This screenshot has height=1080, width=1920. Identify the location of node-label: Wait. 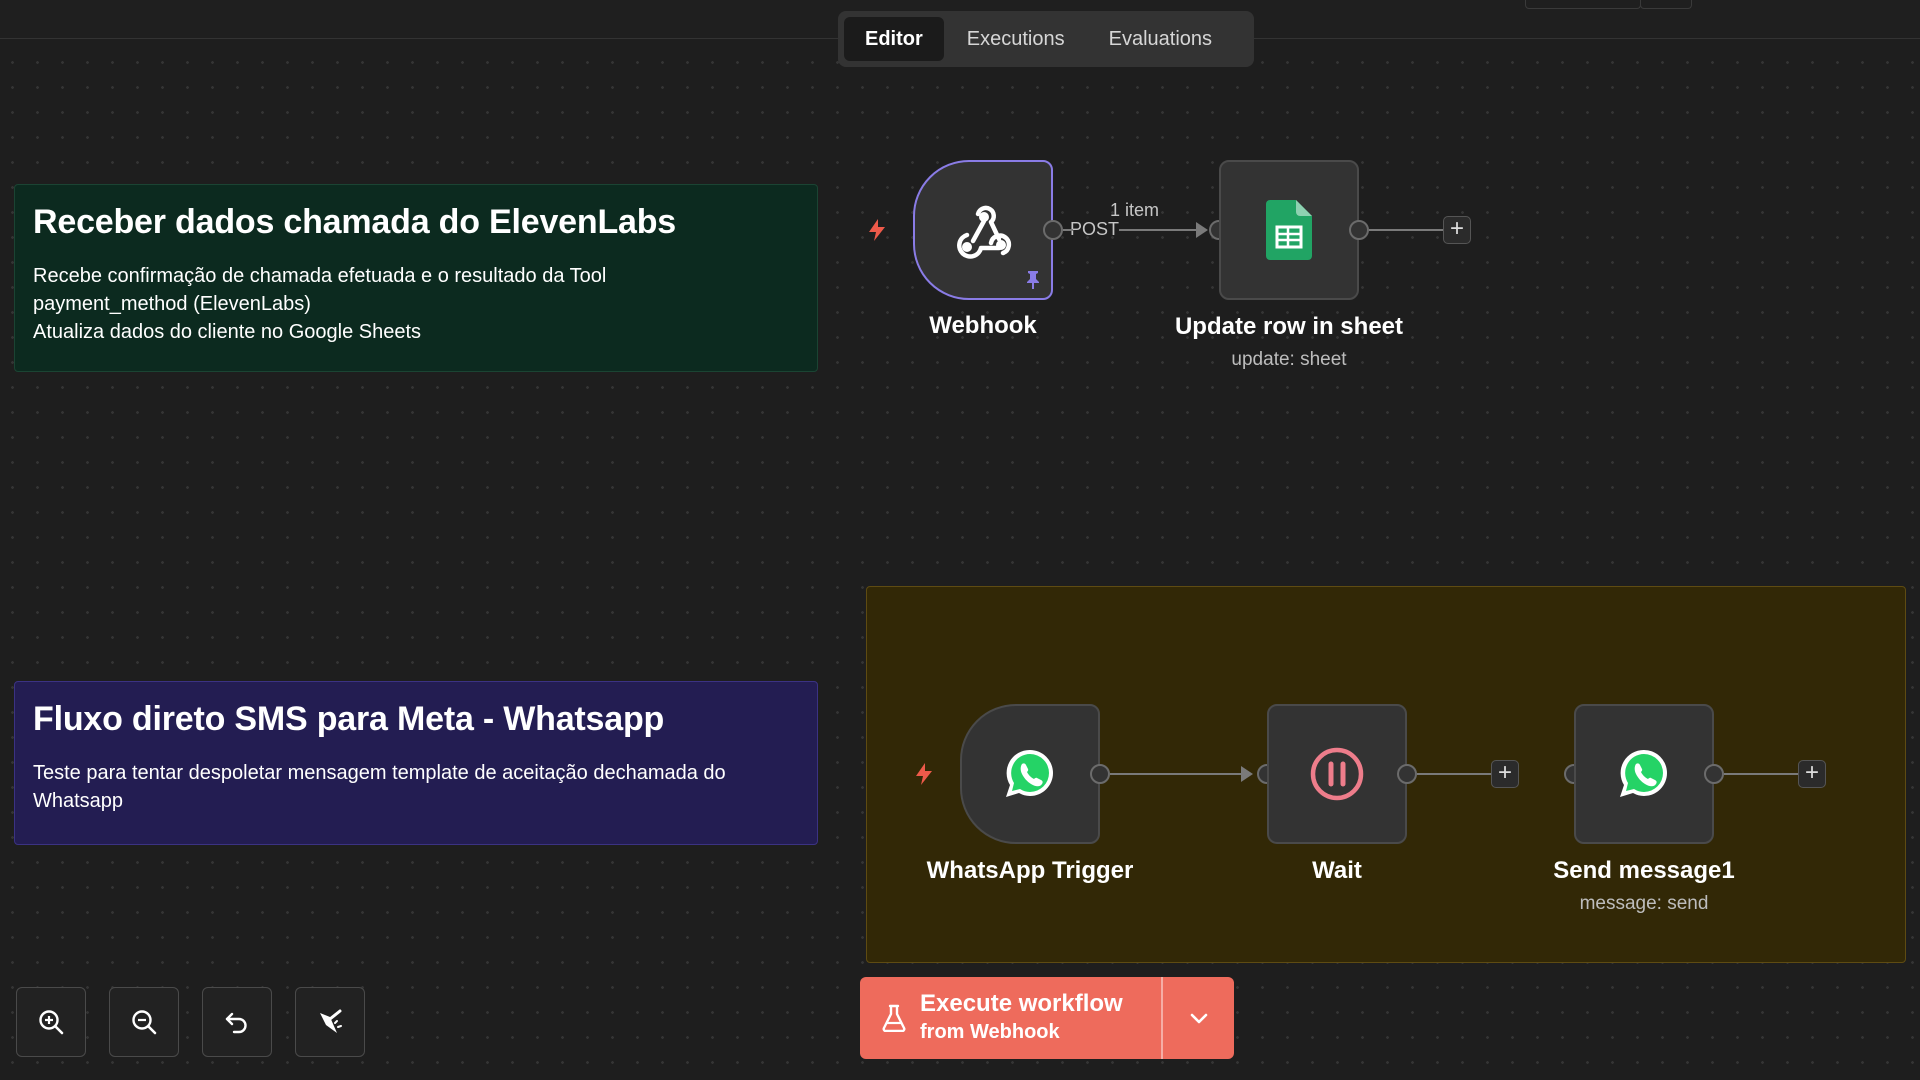
(1337, 870).